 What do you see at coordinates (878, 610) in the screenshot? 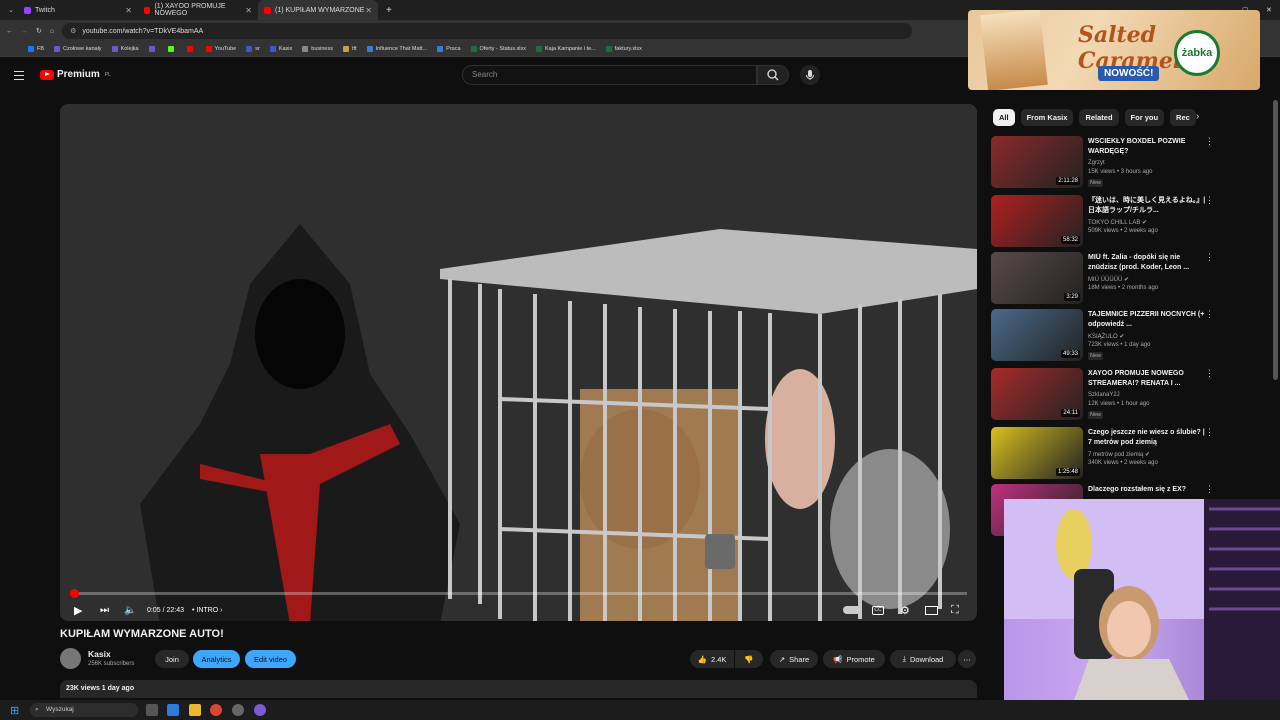
I see `subtitles-icon: CC` at bounding box center [878, 610].